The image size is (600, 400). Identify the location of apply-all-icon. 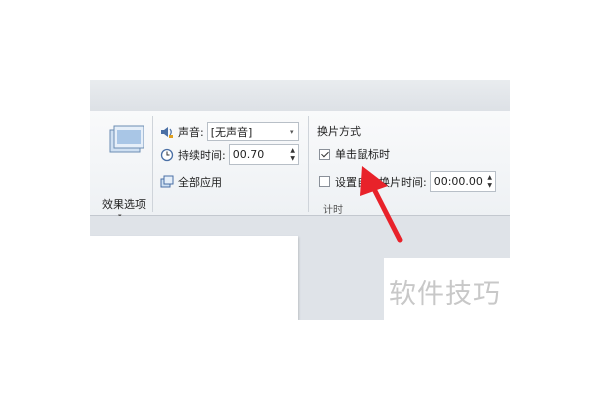
(167, 181).